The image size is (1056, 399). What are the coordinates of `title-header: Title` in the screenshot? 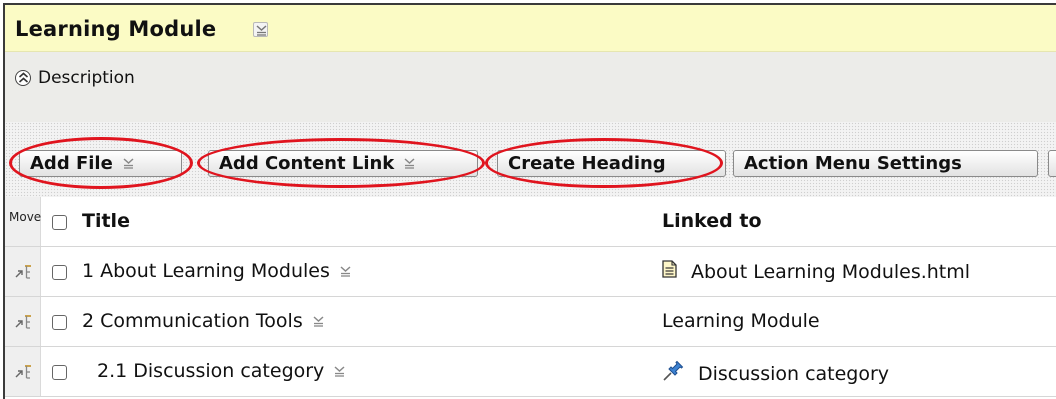 It's located at (106, 221).